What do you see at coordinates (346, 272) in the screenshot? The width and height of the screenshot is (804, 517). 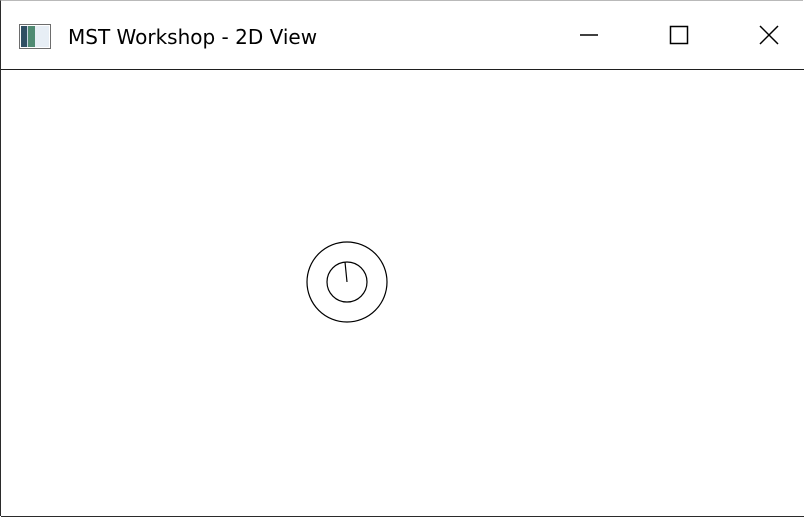 I see `heading-line` at bounding box center [346, 272].